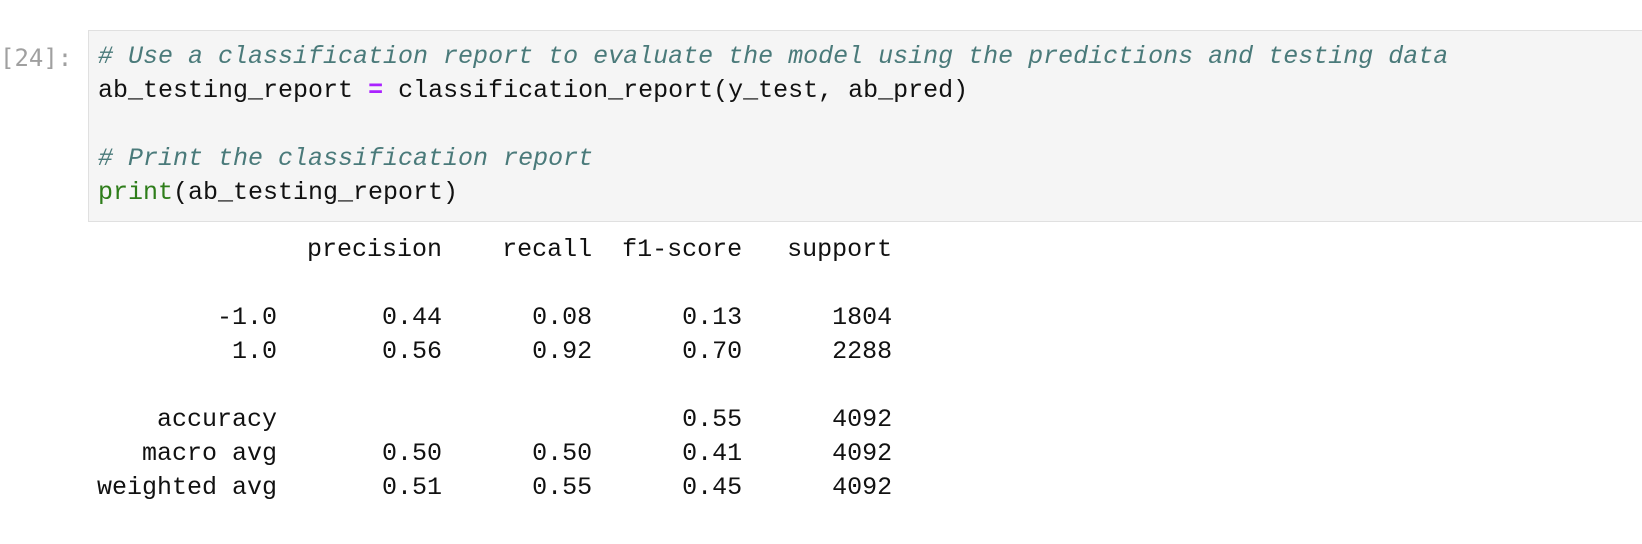 Image resolution: width=1642 pixels, height=544 pixels. Describe the element at coordinates (346, 158) in the screenshot. I see `code-comment: # Print the classification report` at that location.